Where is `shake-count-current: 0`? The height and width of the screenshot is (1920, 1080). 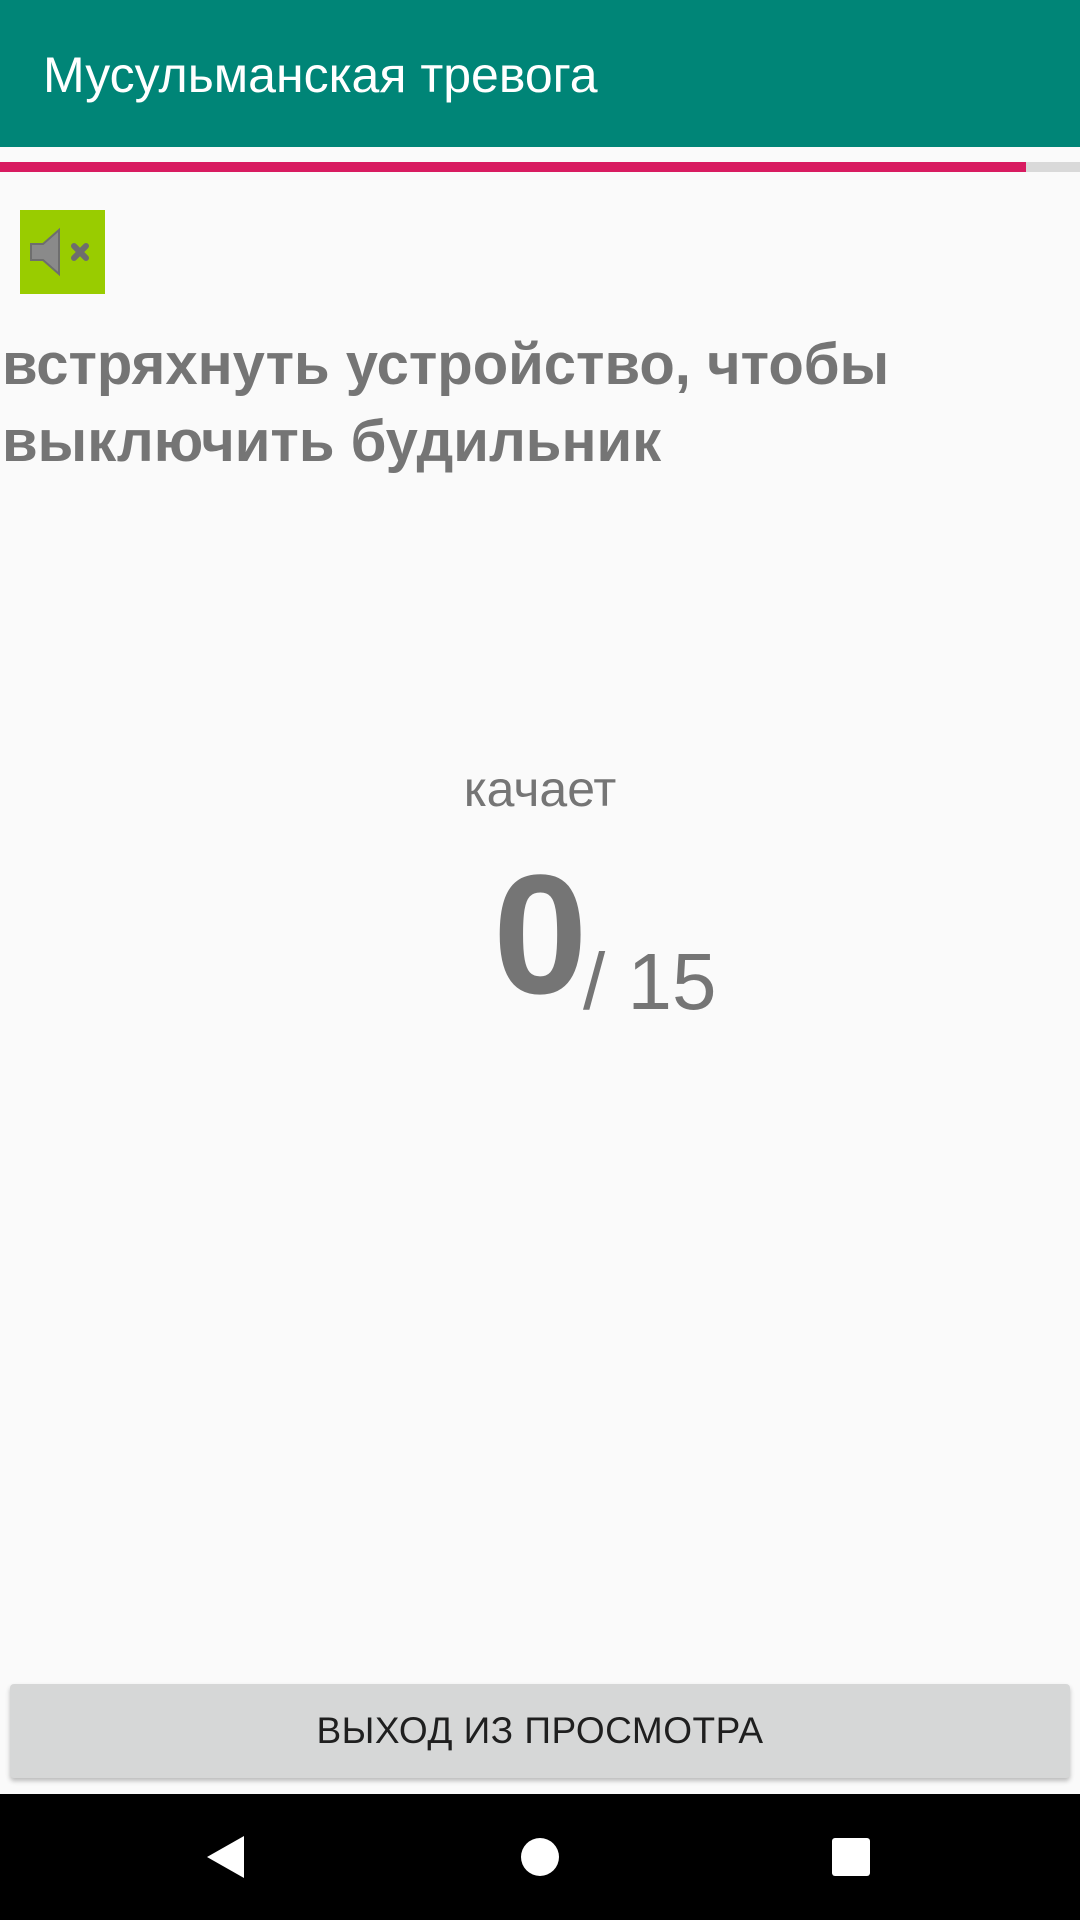 shake-count-current: 0 is located at coordinates (540, 935).